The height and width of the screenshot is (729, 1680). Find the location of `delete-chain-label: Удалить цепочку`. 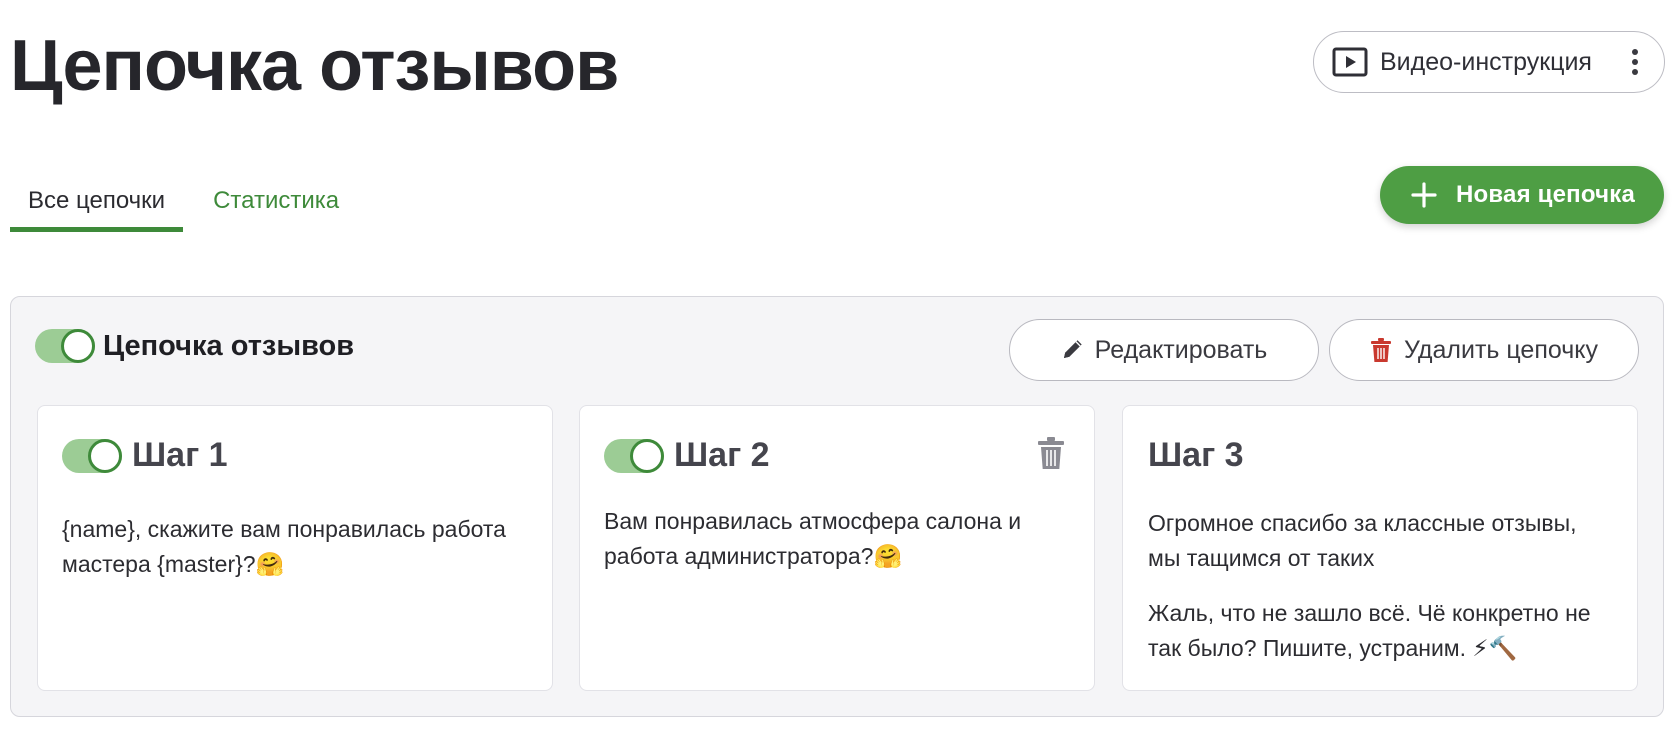

delete-chain-label: Удалить цепочку is located at coordinates (1501, 349).